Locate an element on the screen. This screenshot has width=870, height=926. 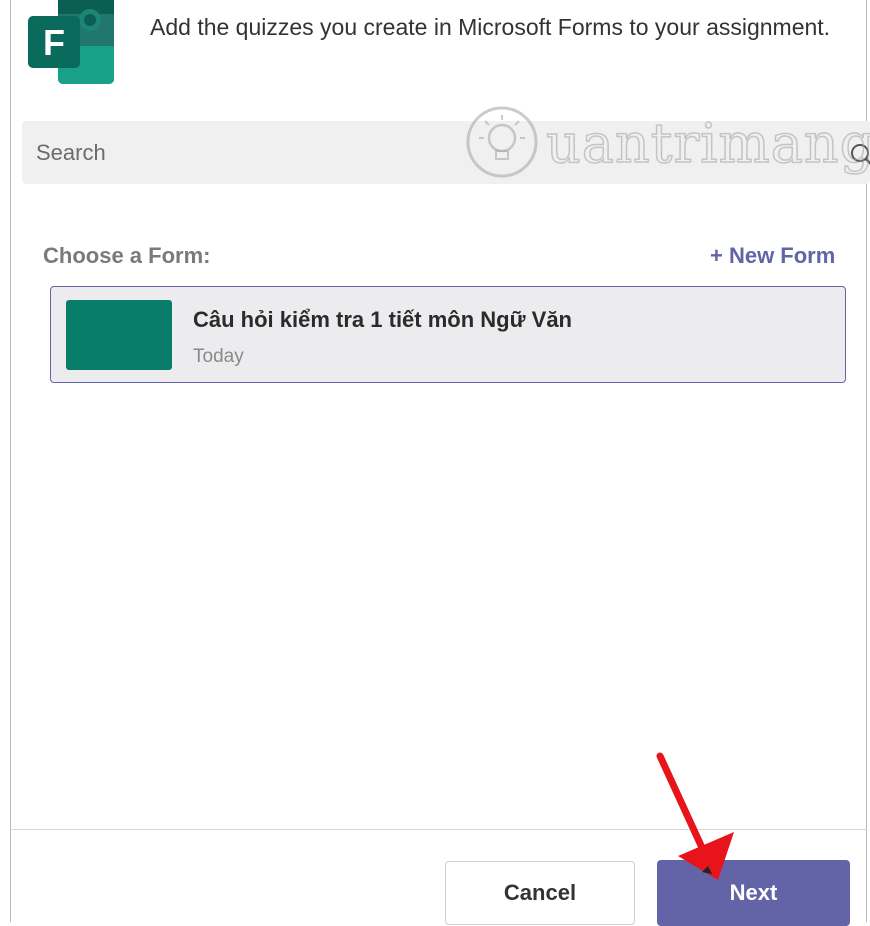
search-bar is located at coordinates (446, 152).